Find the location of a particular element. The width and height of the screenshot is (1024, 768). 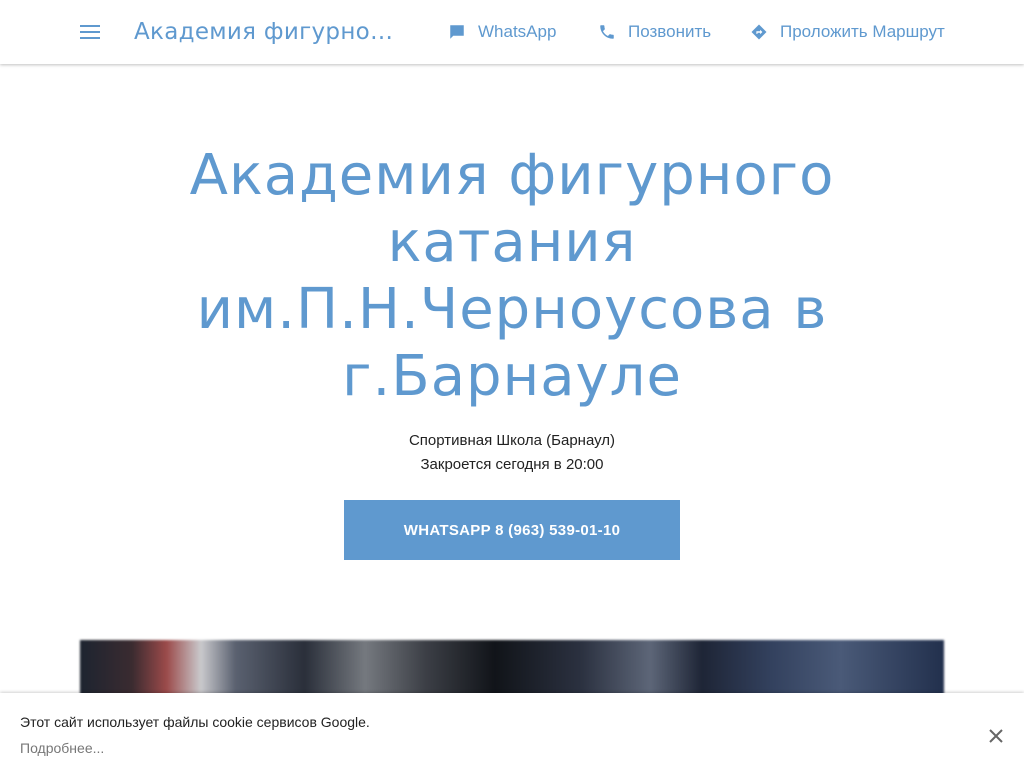

whatsapp-link: WhatsApp is located at coordinates (502, 32).